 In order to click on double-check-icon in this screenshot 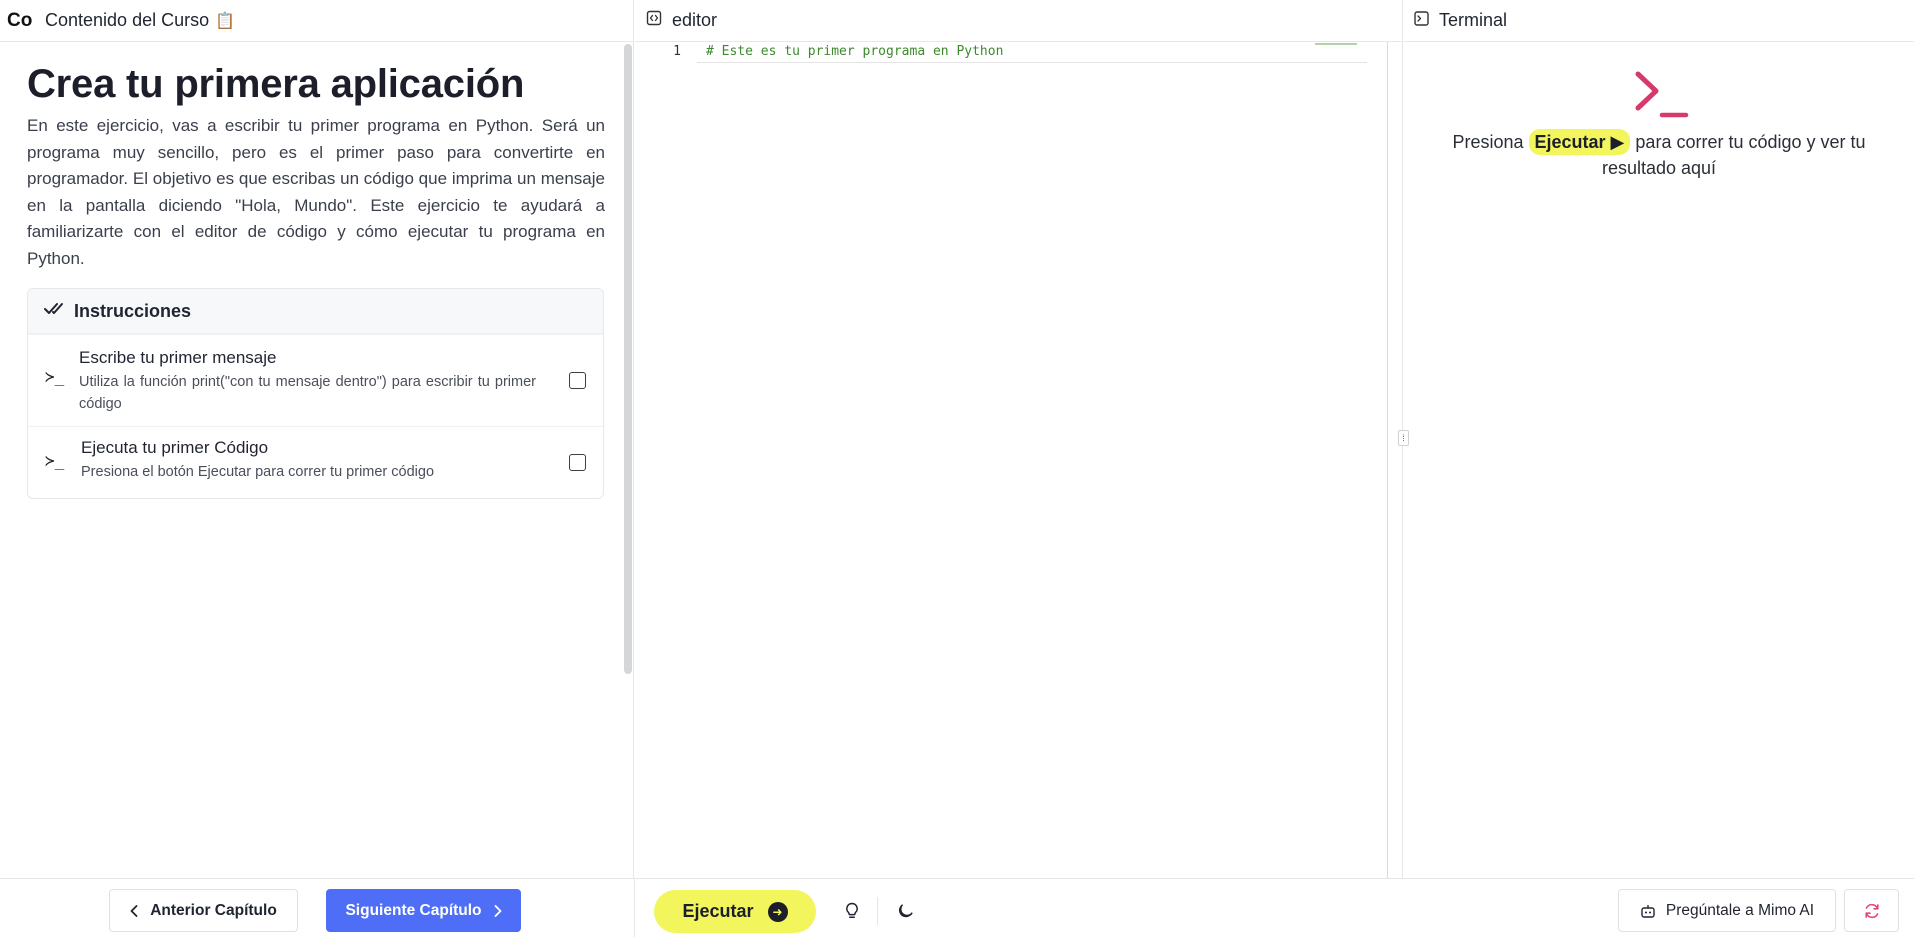, I will do `click(54, 311)`.